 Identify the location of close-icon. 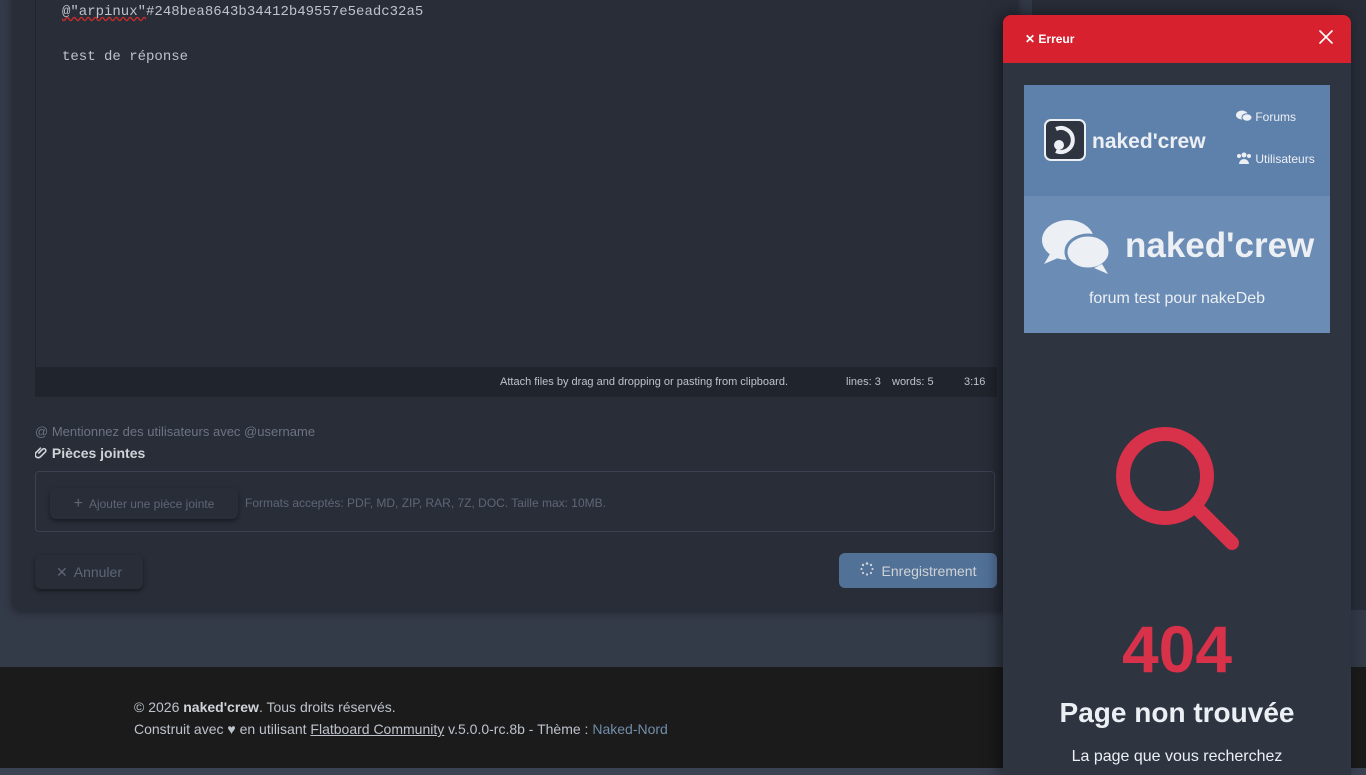
(1326, 37).